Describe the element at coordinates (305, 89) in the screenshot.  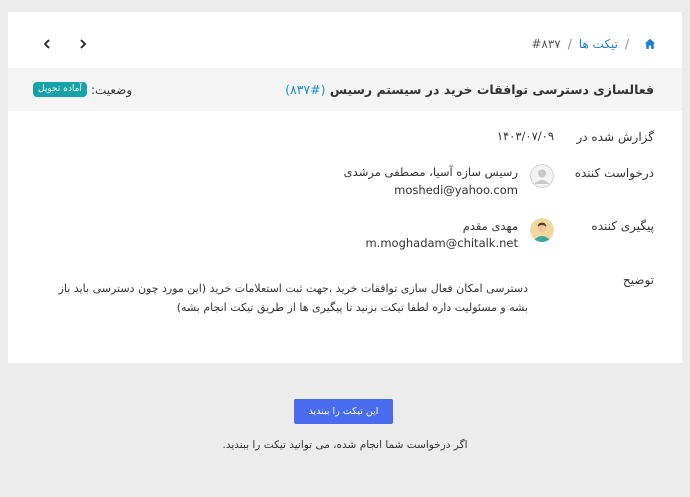
I see `ticket-number: (#۸۳۷)` at that location.